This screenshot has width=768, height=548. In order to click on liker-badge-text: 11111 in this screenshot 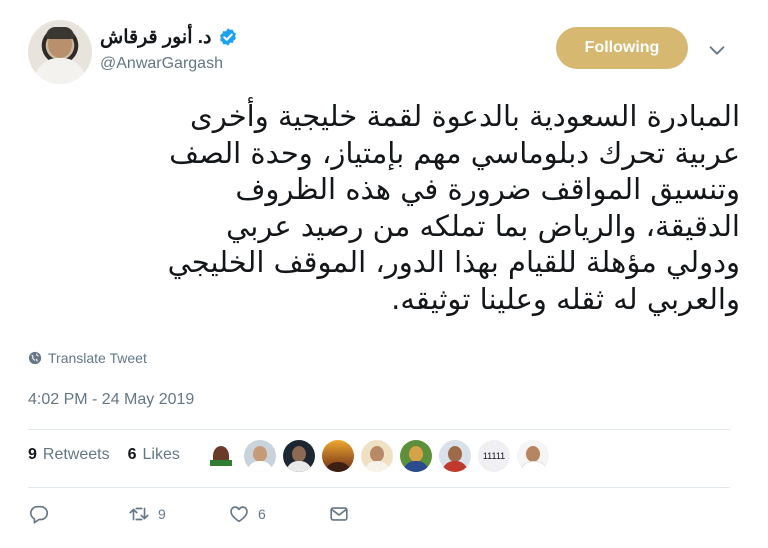, I will do `click(494, 456)`.